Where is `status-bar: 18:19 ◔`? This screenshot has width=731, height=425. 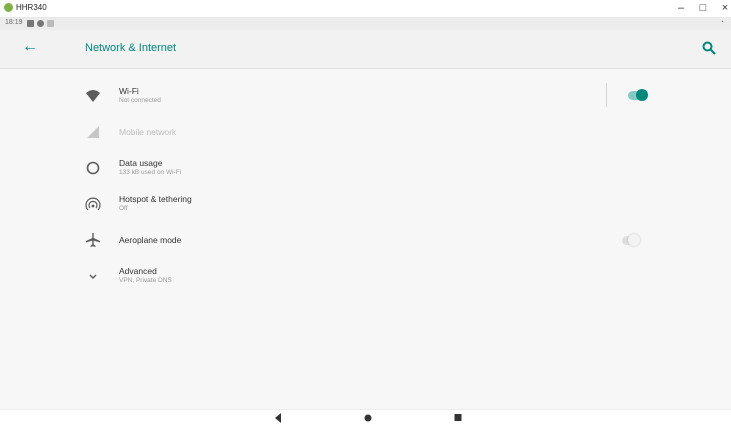 status-bar: 18:19 ◔ is located at coordinates (365, 24).